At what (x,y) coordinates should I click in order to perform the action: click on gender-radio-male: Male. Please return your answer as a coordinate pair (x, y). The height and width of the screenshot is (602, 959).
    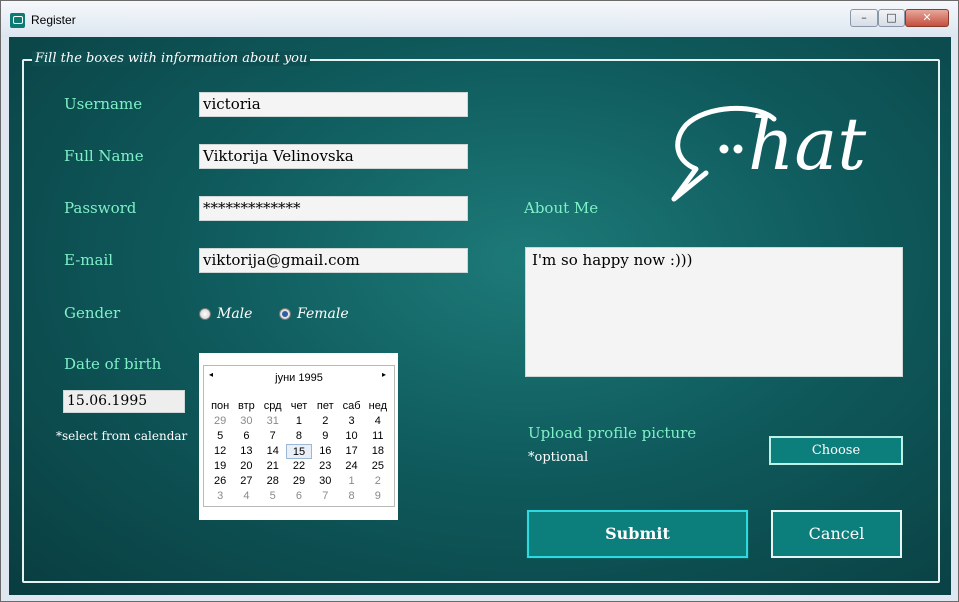
    Looking at the image, I should click on (225, 314).